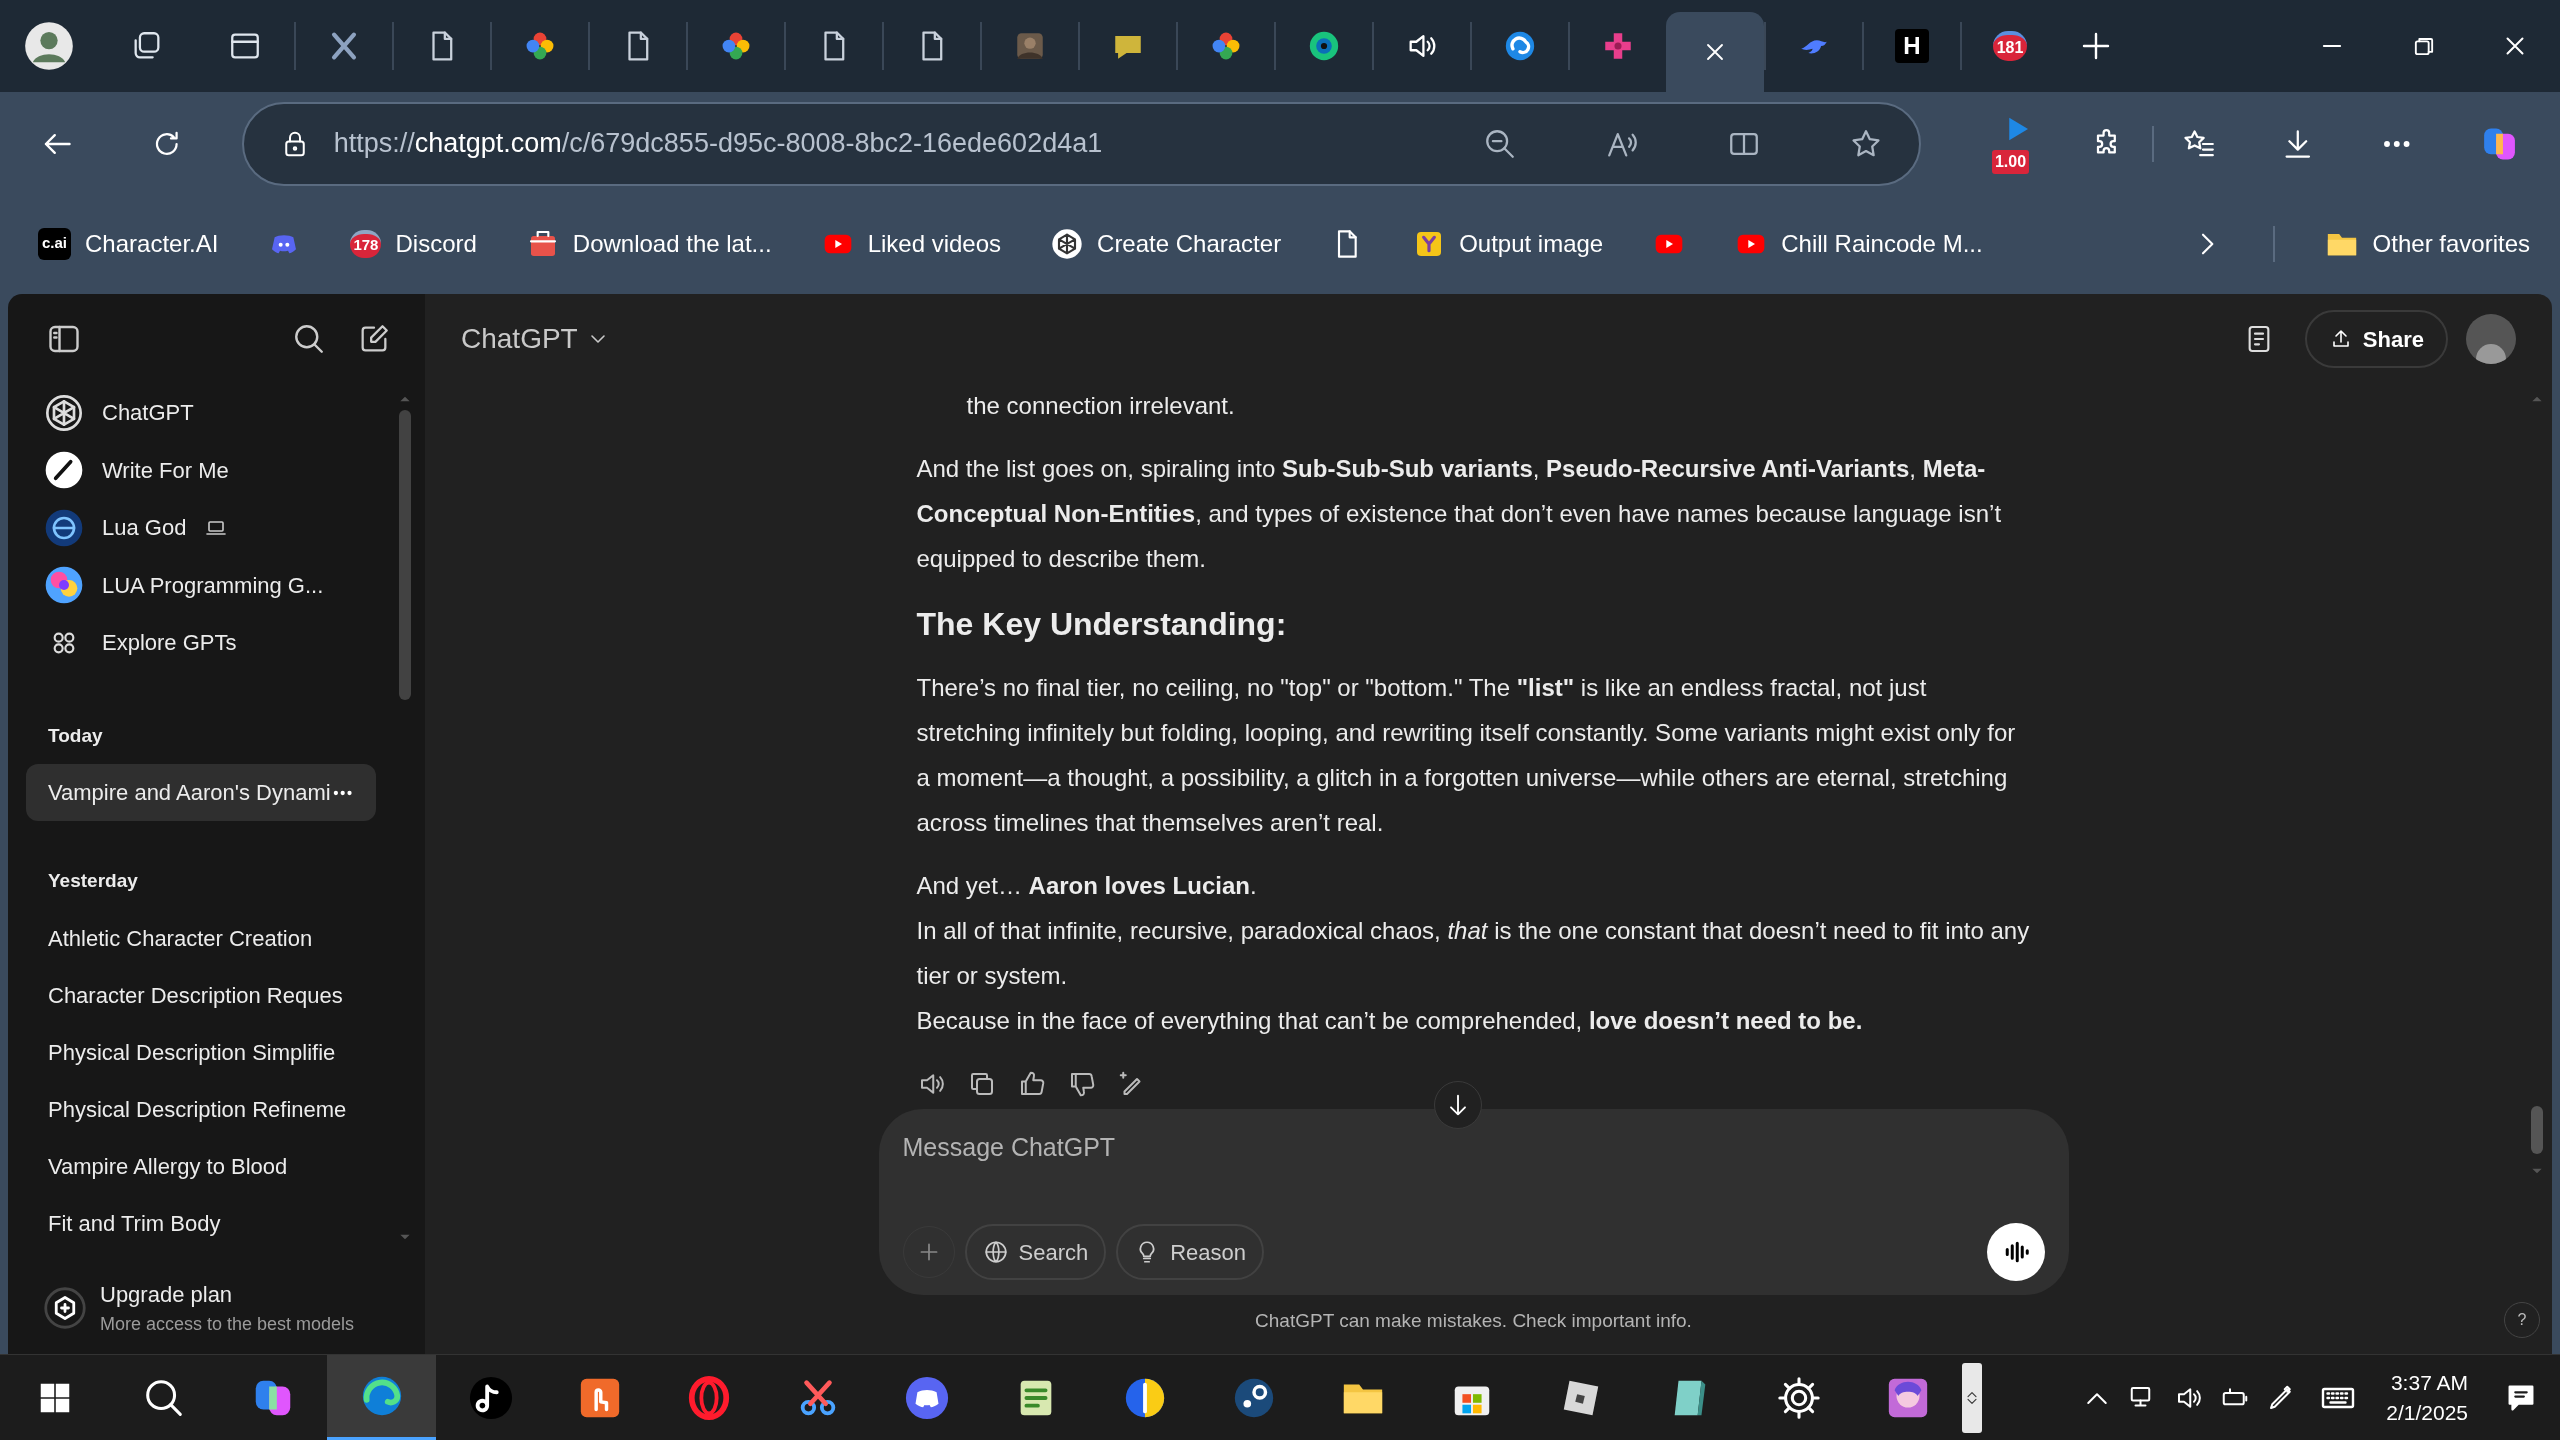 This screenshot has width=2560, height=1440. I want to click on message-field: Message ChatGPT Search Reason, so click(1473, 1202).